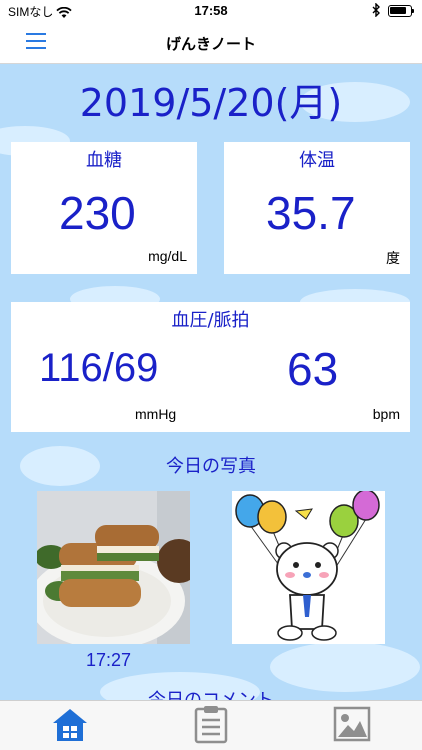 Image resolution: width=422 pixels, height=750 pixels. Describe the element at coordinates (376, 11) in the screenshot. I see `bluetooth-icon` at that location.